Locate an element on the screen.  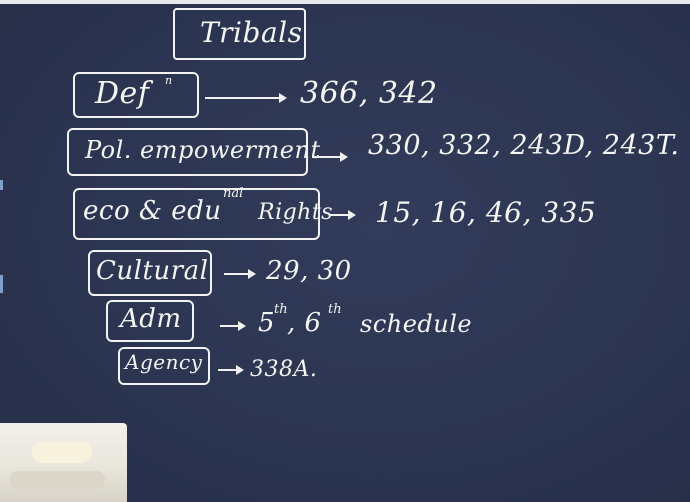
row-adm-value-mid: , 6 is located at coordinates (304, 323).